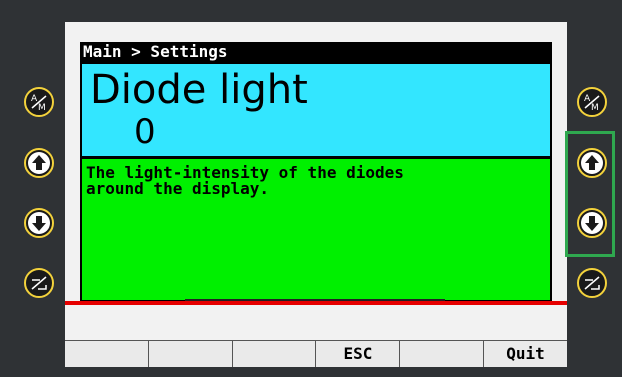 The width and height of the screenshot is (622, 377). Describe the element at coordinates (525, 354) in the screenshot. I see `softkey-quit: Quit` at that location.